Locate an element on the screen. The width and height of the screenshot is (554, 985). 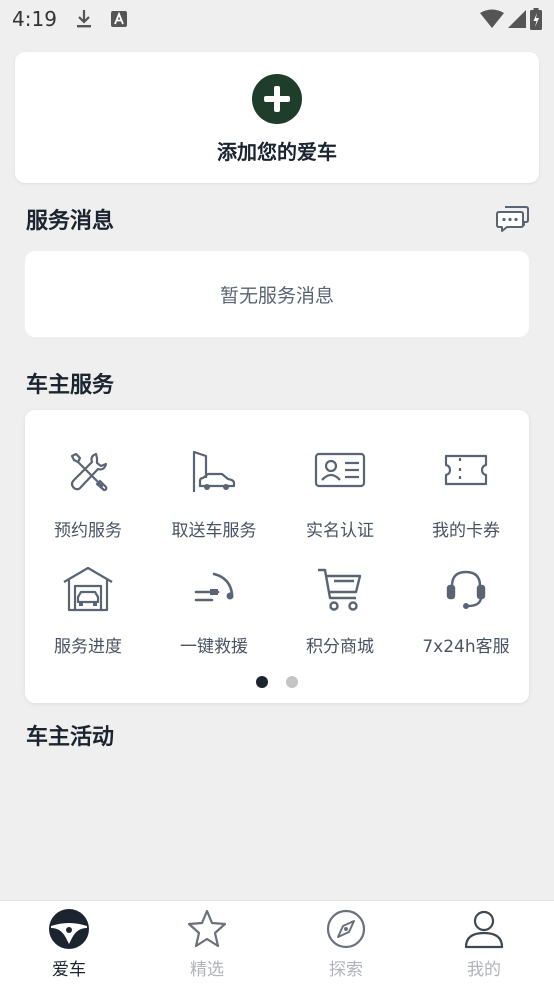
text-app-icon is located at coordinates (118, 19).